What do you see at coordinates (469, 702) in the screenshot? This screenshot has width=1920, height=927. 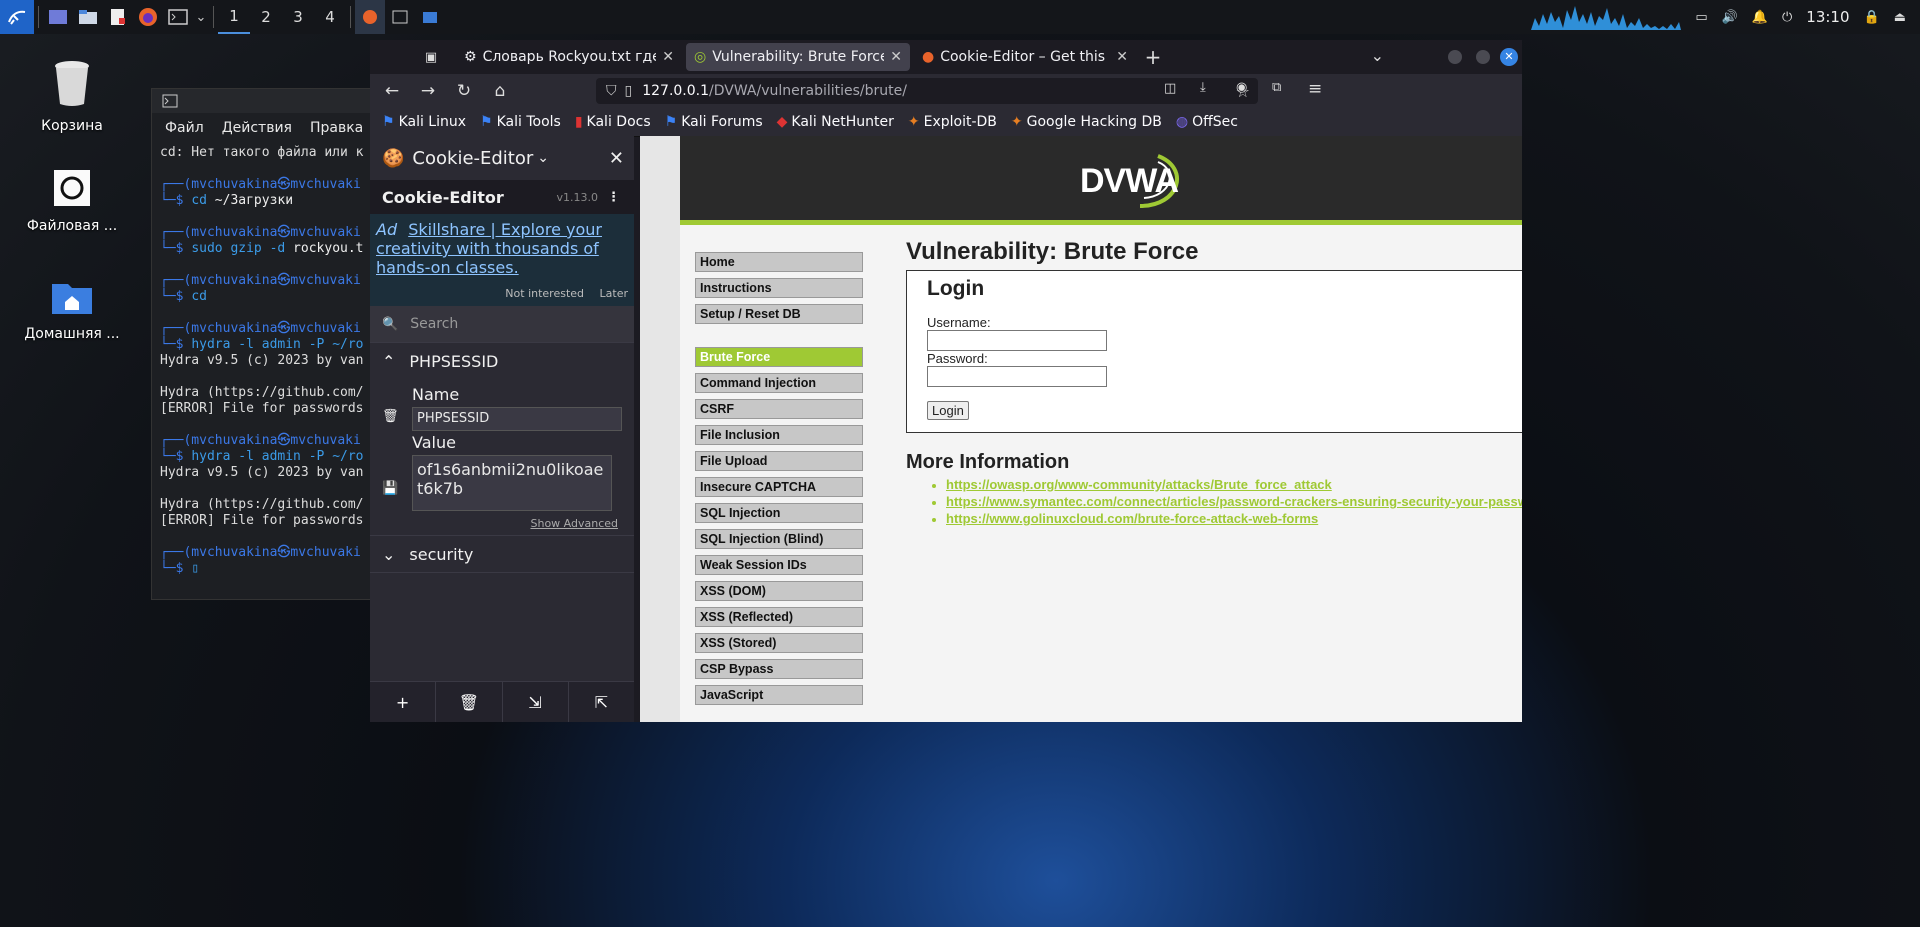 I see `delete-all-button: 🗑` at bounding box center [469, 702].